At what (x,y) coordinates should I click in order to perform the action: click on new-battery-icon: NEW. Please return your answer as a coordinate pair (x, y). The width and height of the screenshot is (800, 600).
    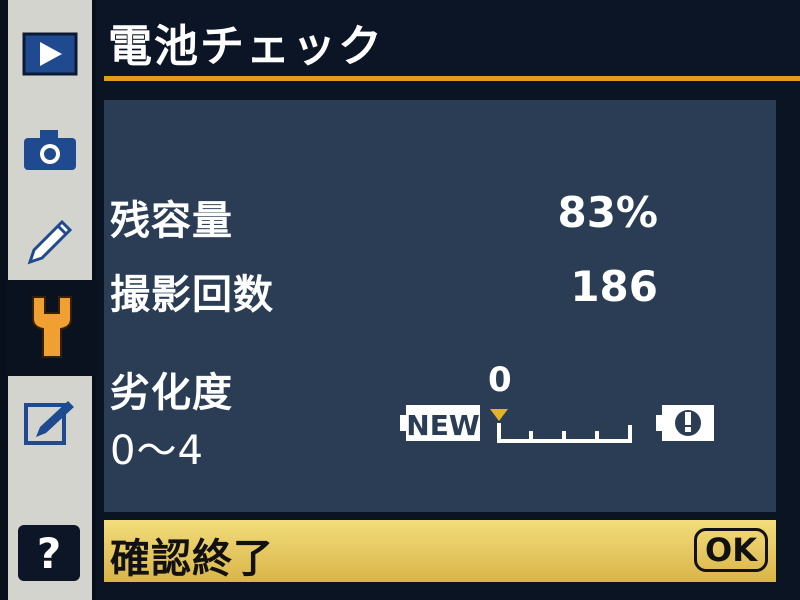
    Looking at the image, I should click on (440, 423).